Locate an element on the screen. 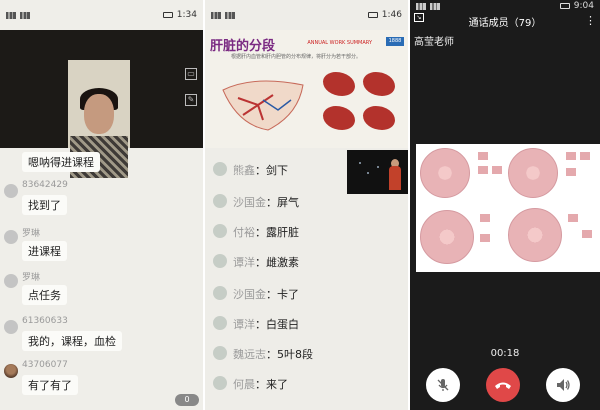  mute-button is located at coordinates (443, 385).